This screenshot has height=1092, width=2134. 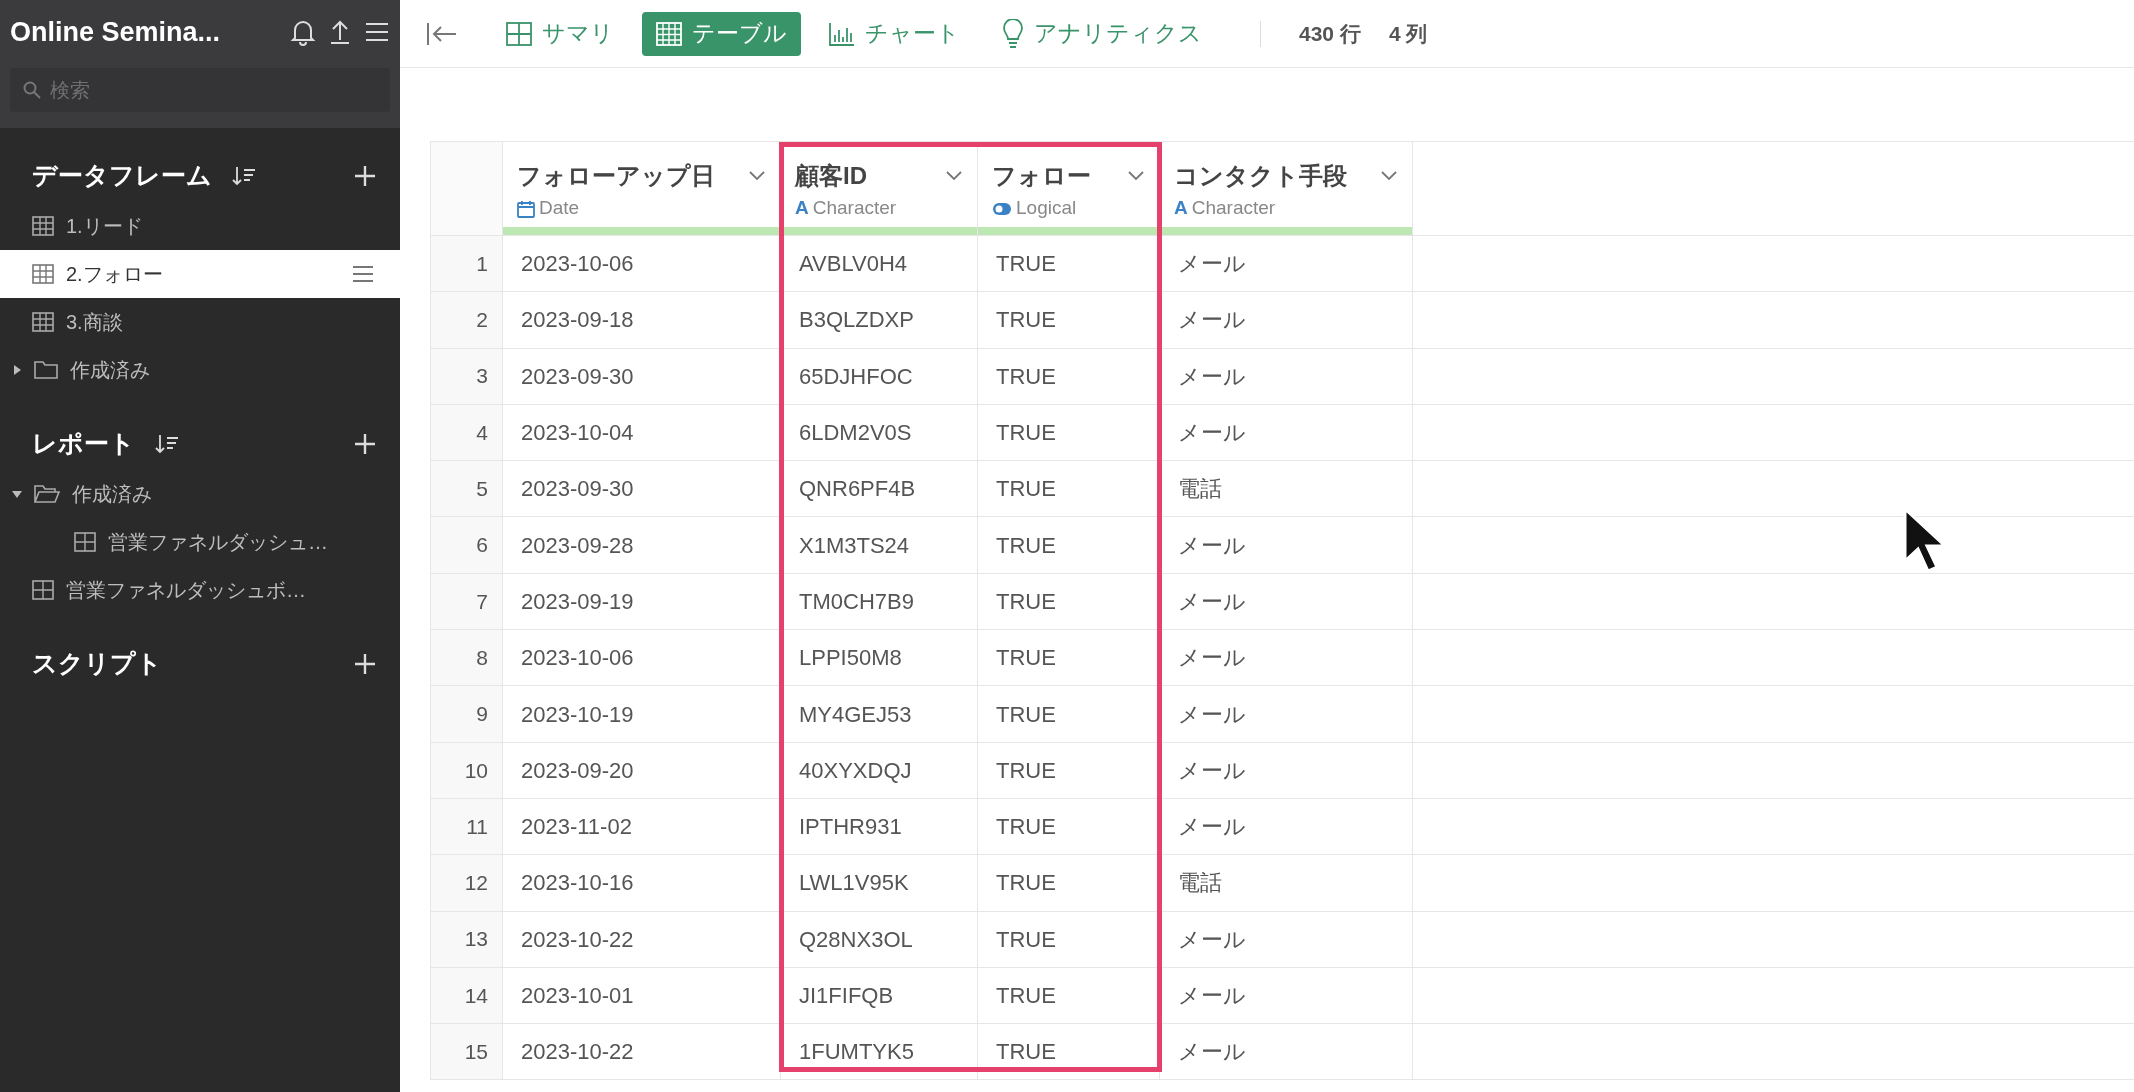 I want to click on table-cell: 2023-09-18, so click(x=642, y=320).